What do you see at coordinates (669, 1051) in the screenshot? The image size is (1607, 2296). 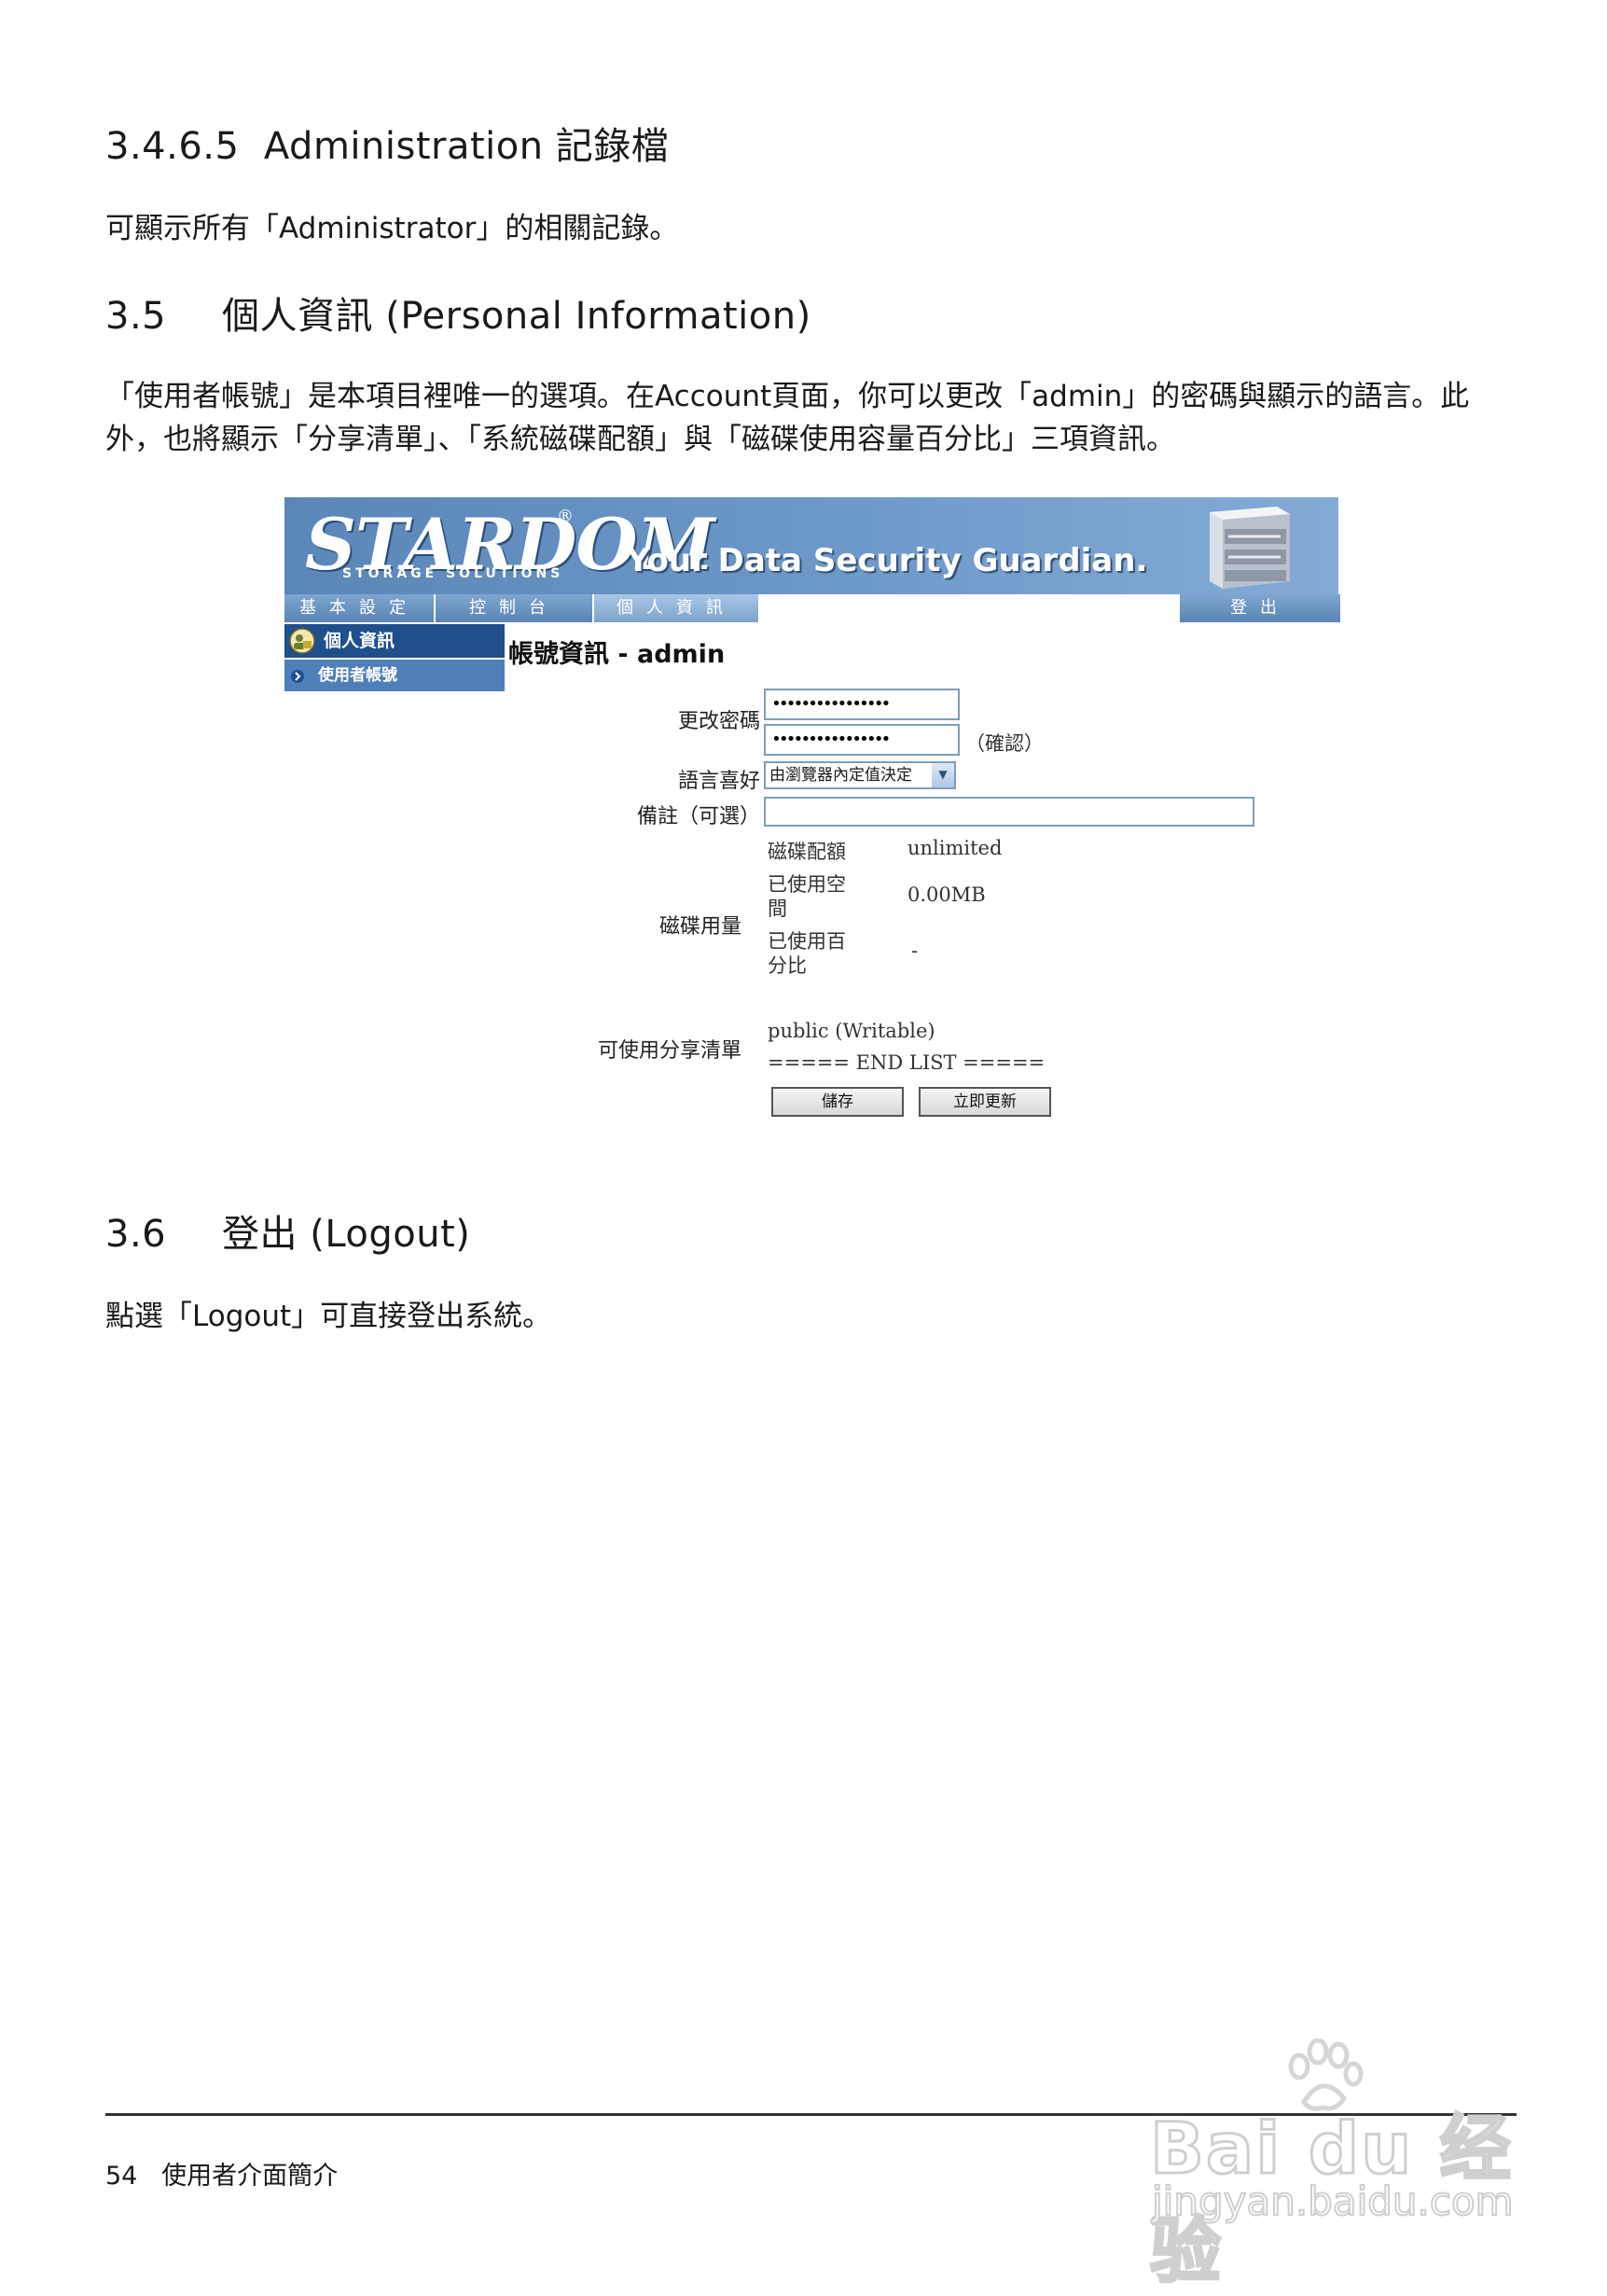 I see `shares-label: 可使用分享清單` at bounding box center [669, 1051].